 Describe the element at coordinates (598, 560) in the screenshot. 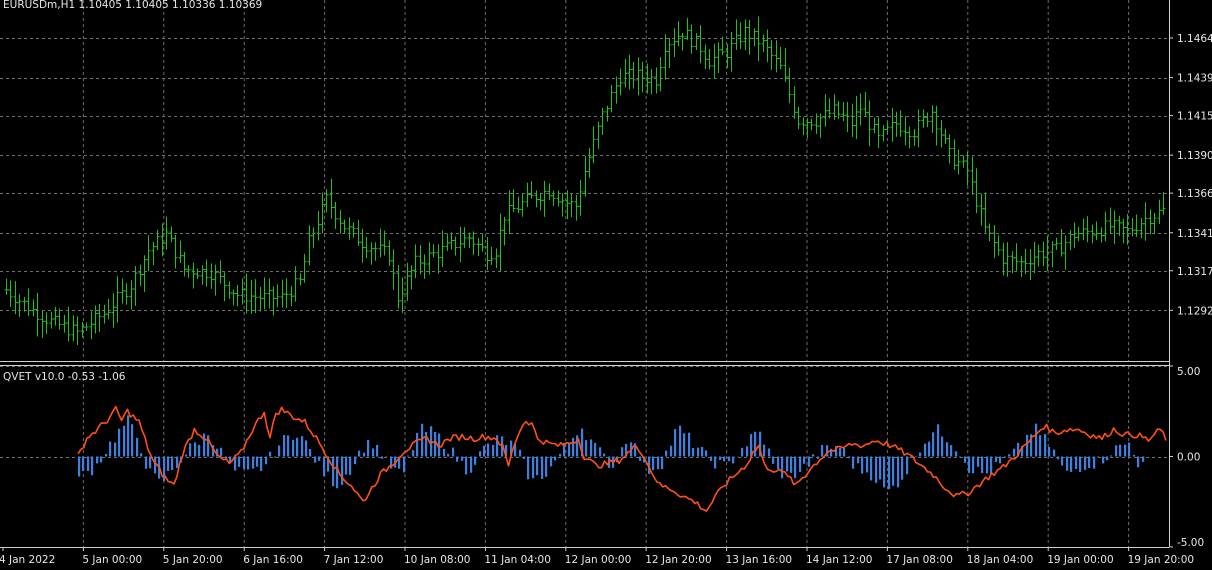

I see `time-tick-label: 12 Jan 00:00` at that location.